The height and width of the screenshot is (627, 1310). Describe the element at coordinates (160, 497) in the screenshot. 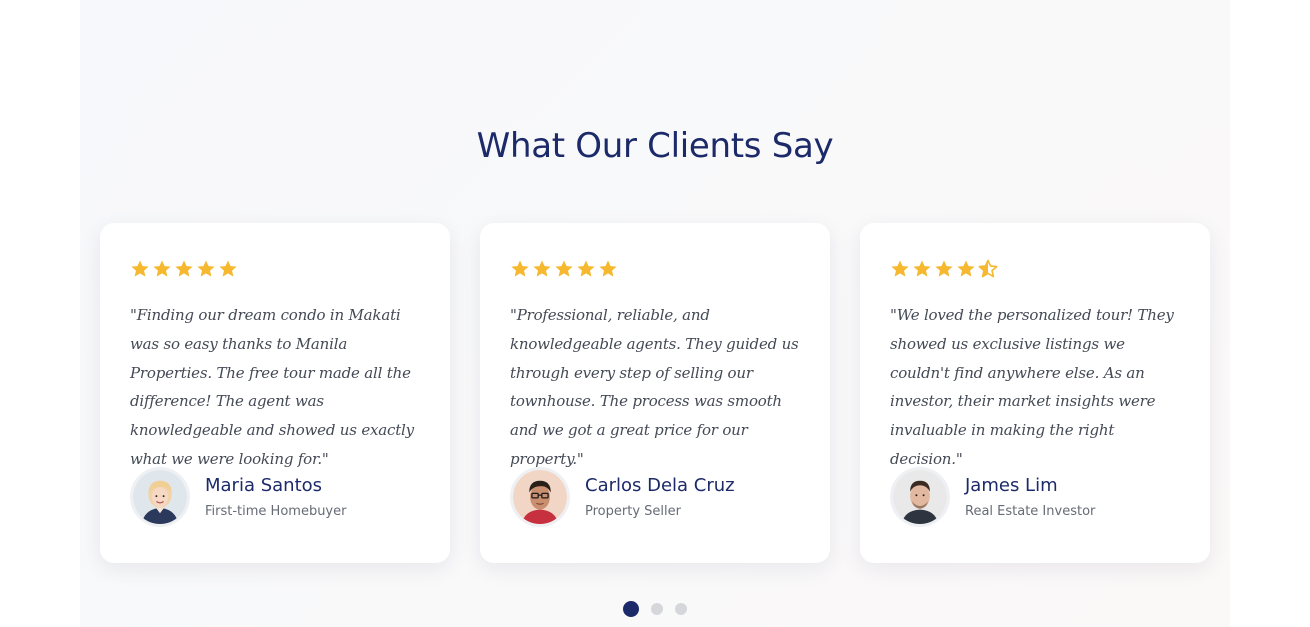

I see `woman-avatar` at that location.